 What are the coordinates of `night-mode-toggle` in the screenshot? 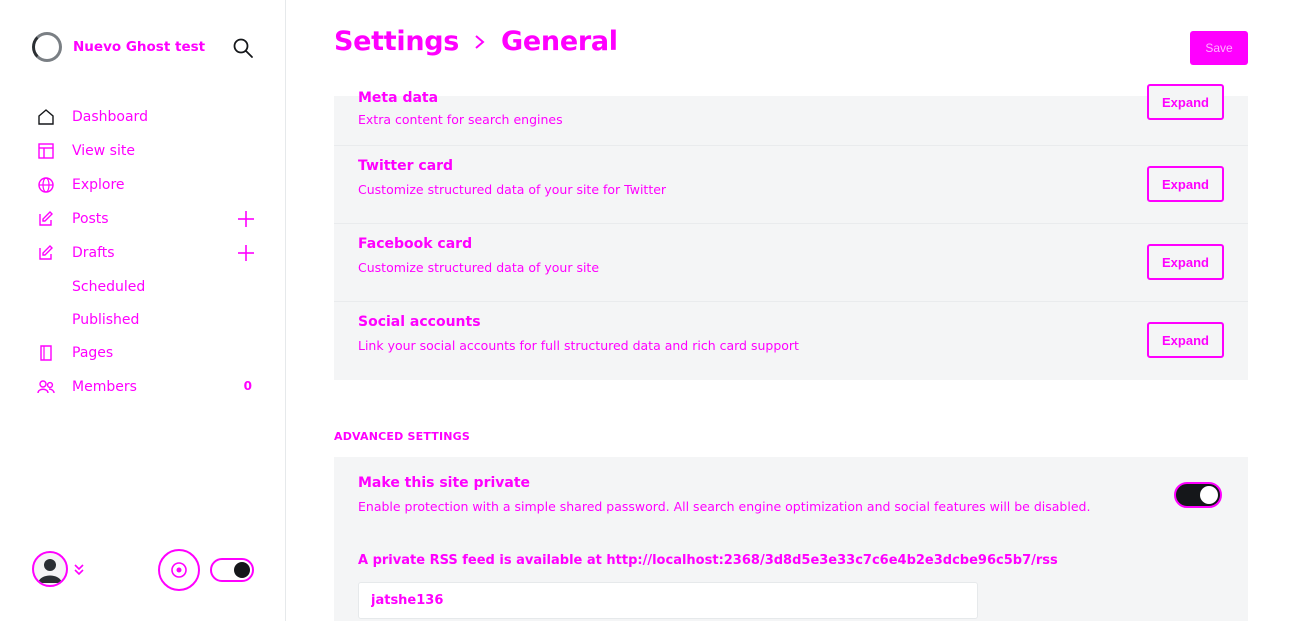 It's located at (232, 570).